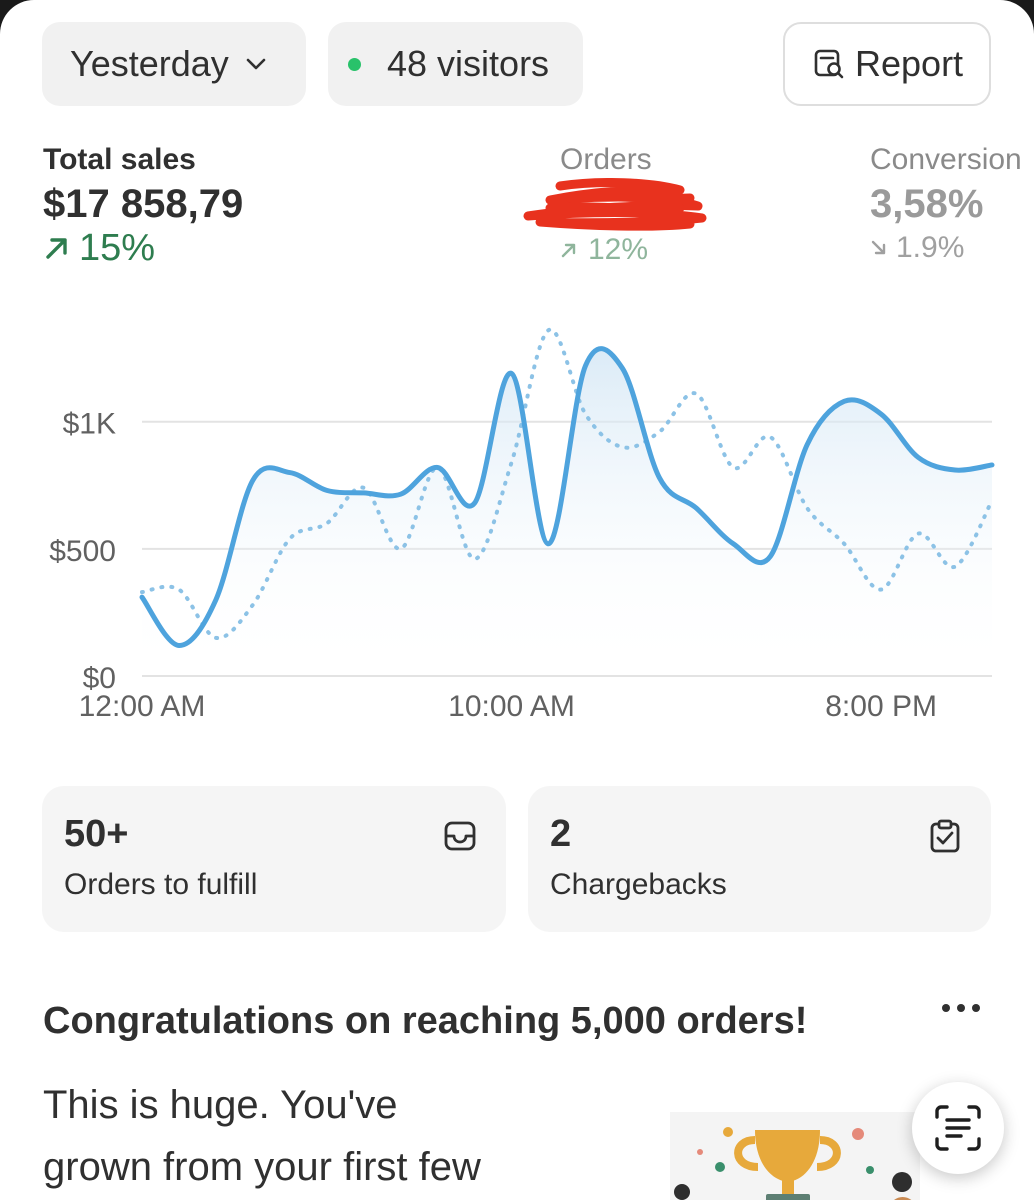 Image resolution: width=1034 pixels, height=1200 pixels. I want to click on live-status-dot, so click(354, 64).